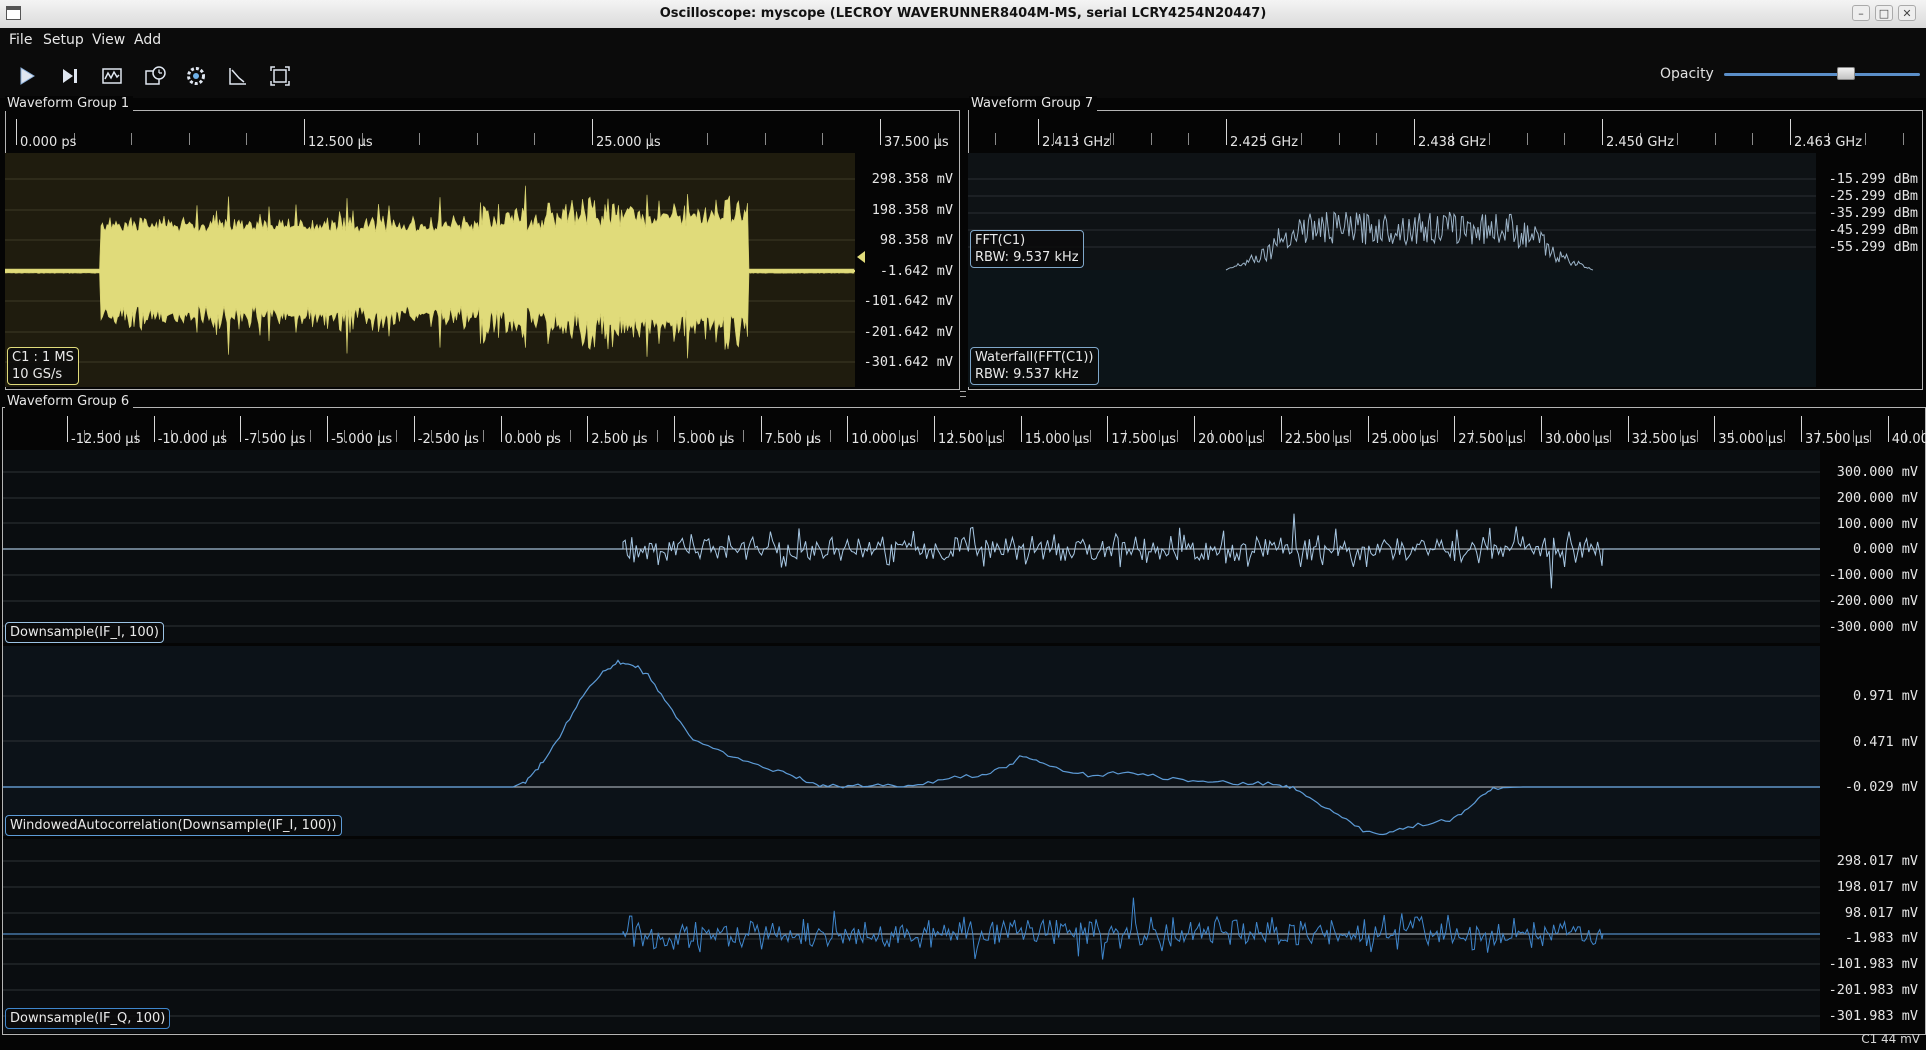 This screenshot has width=1926, height=1050. I want to click on menu-add: Add, so click(147, 40).